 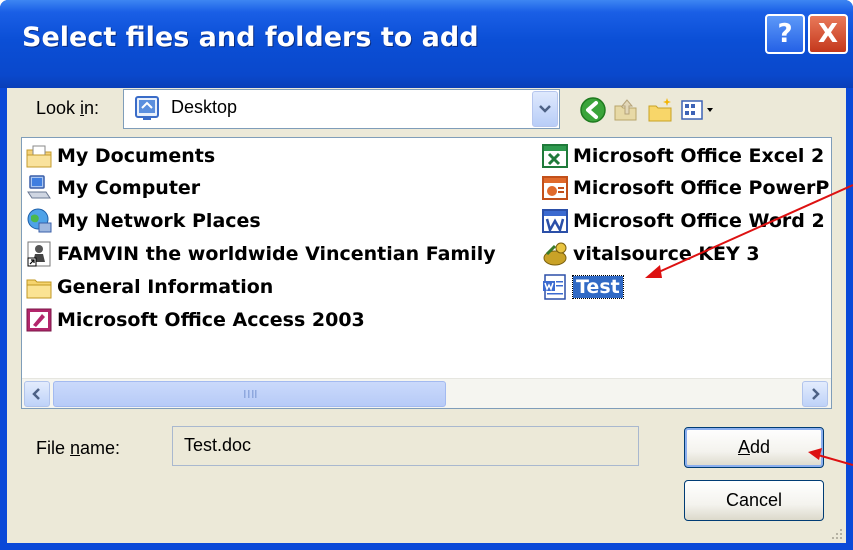 I want to click on chevron-down-icon, so click(x=545, y=109).